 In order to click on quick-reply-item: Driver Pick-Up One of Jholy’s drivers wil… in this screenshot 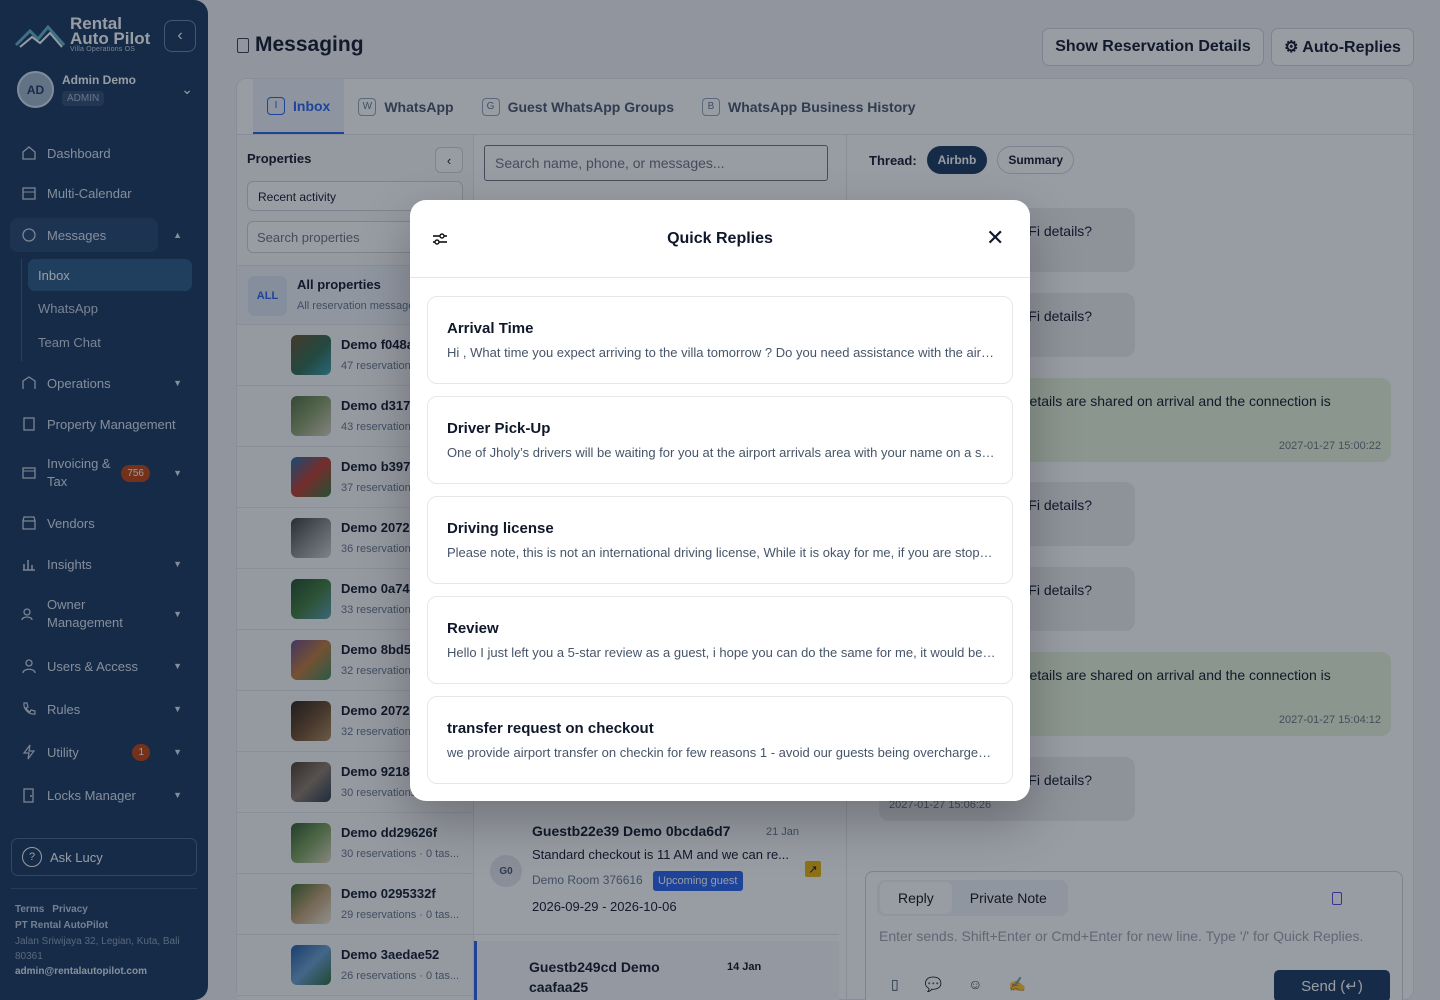, I will do `click(720, 440)`.